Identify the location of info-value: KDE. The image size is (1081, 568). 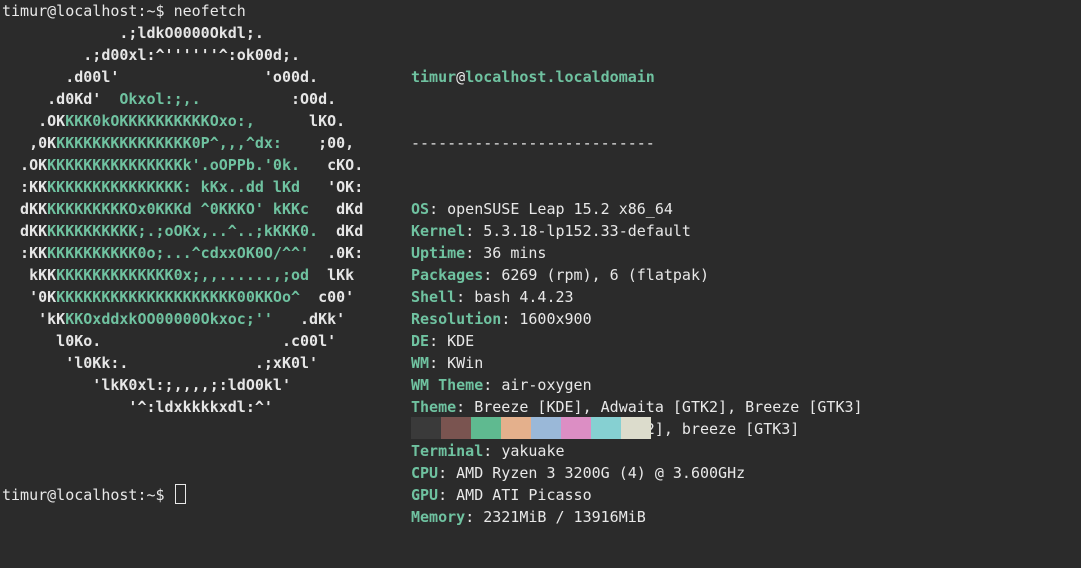
(461, 341).